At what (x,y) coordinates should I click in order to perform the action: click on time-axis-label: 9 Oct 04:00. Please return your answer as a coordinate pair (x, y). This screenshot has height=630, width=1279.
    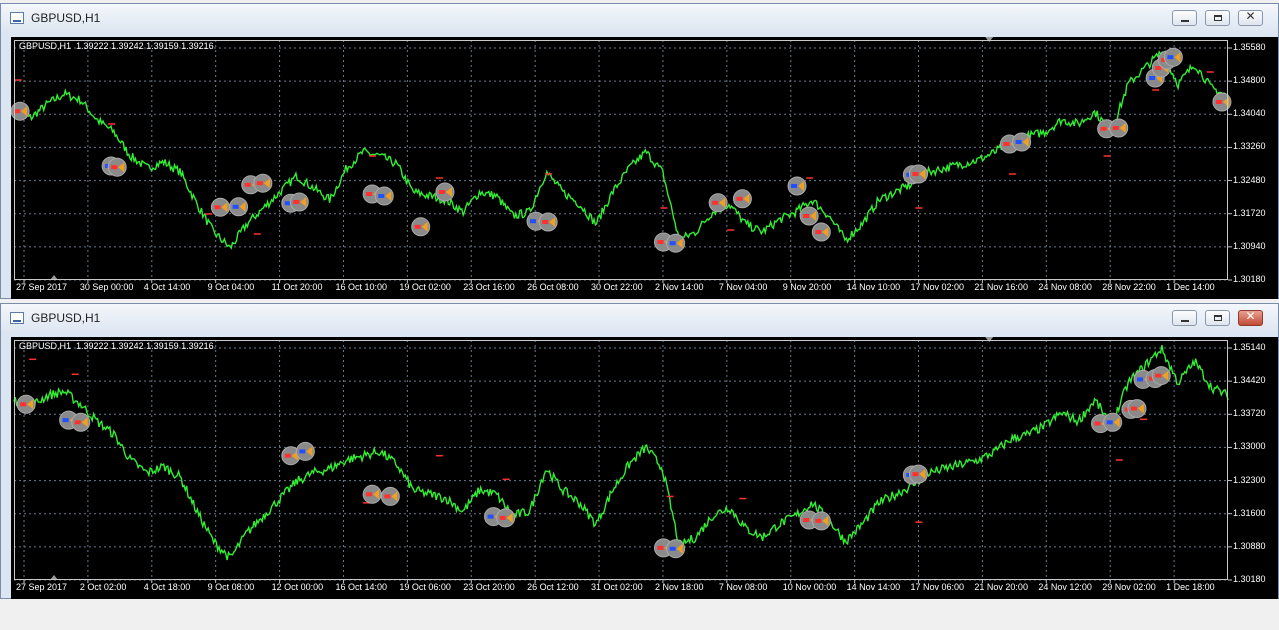
    Looking at the image, I should click on (231, 287).